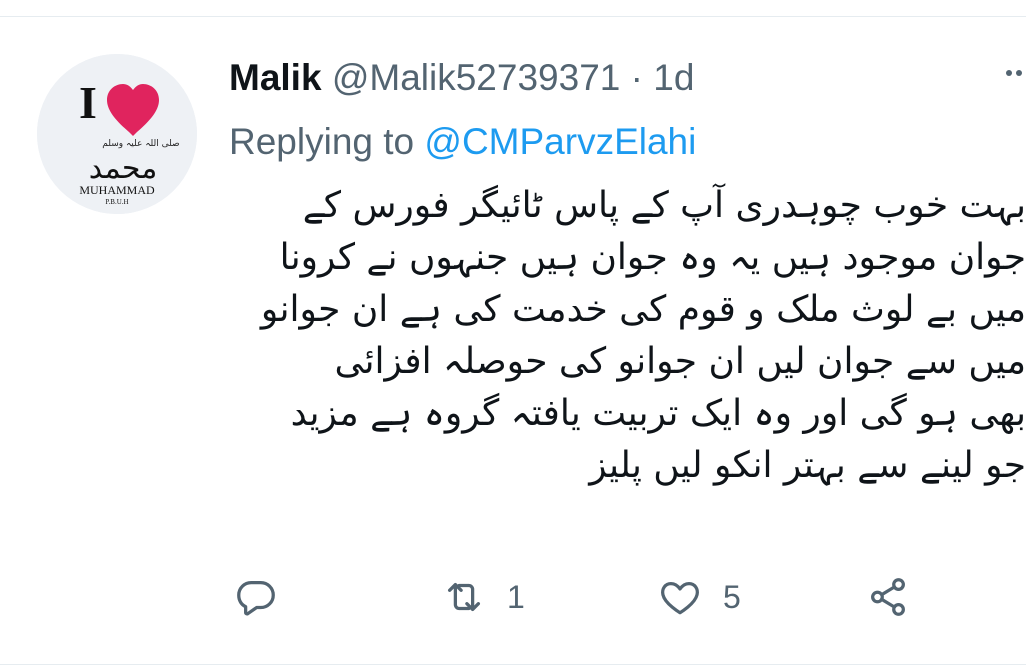  What do you see at coordinates (680, 598) in the screenshot?
I see `heart-icon` at bounding box center [680, 598].